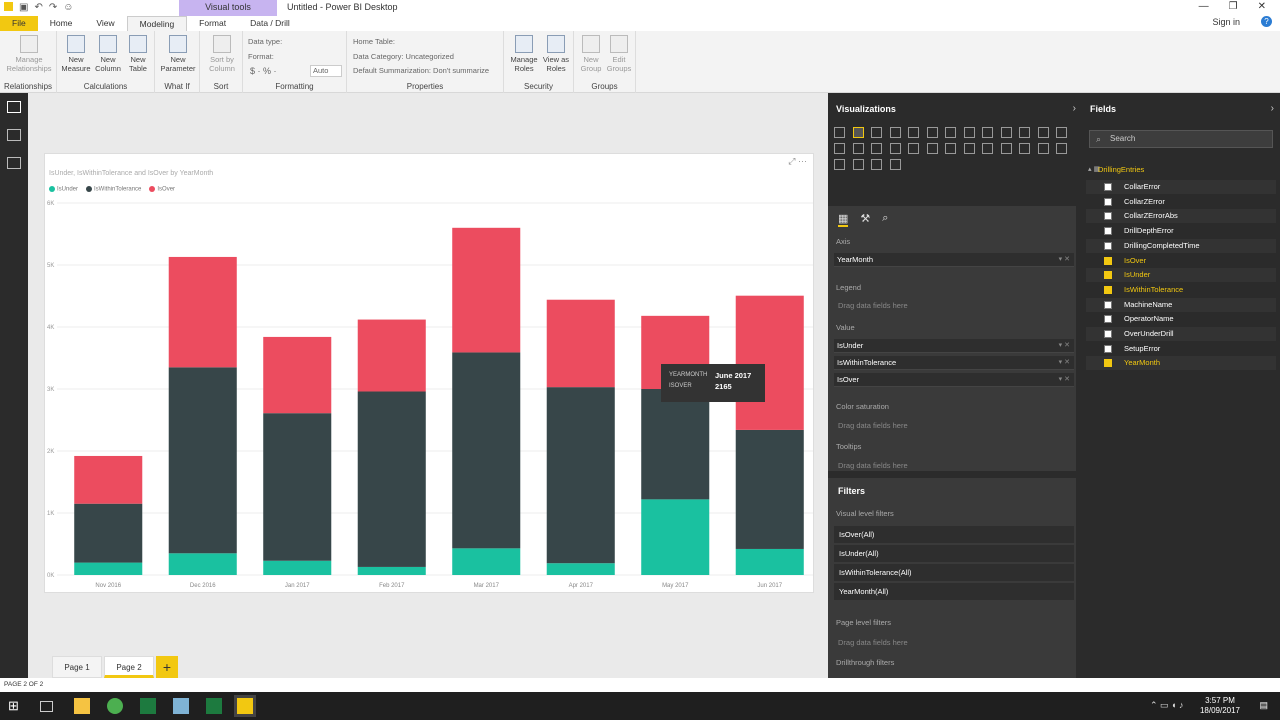 The height and width of the screenshot is (720, 1280). What do you see at coordinates (77, 667) in the screenshot?
I see `page-tab-1: Page 1` at bounding box center [77, 667].